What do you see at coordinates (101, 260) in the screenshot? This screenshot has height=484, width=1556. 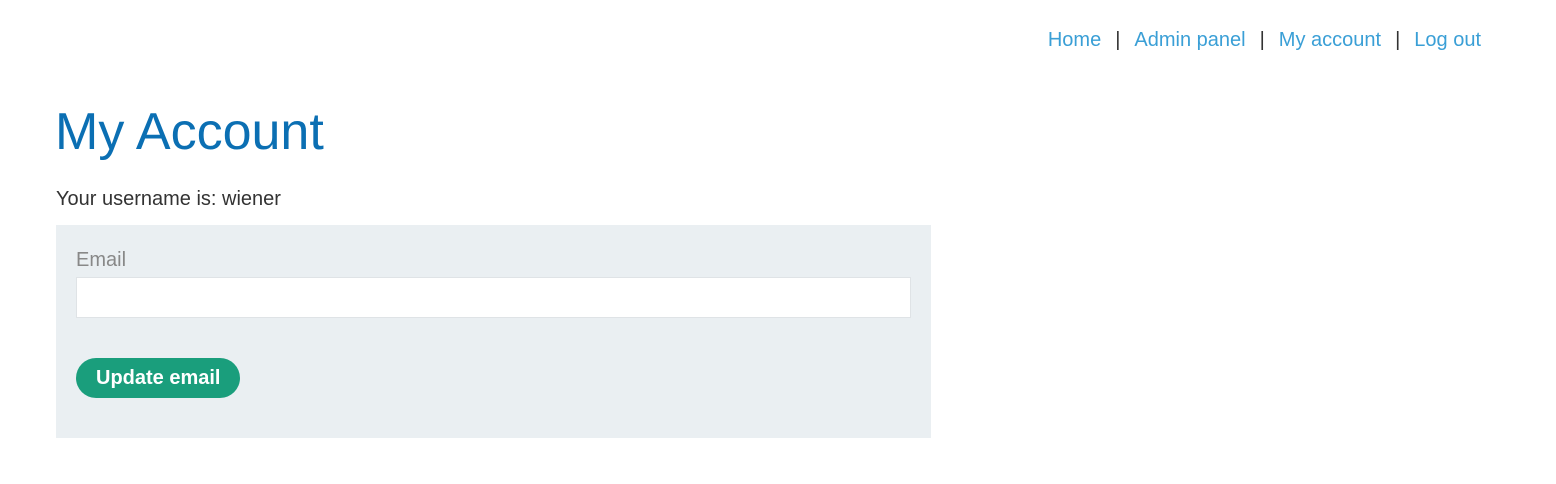 I see `email-label: Email` at bounding box center [101, 260].